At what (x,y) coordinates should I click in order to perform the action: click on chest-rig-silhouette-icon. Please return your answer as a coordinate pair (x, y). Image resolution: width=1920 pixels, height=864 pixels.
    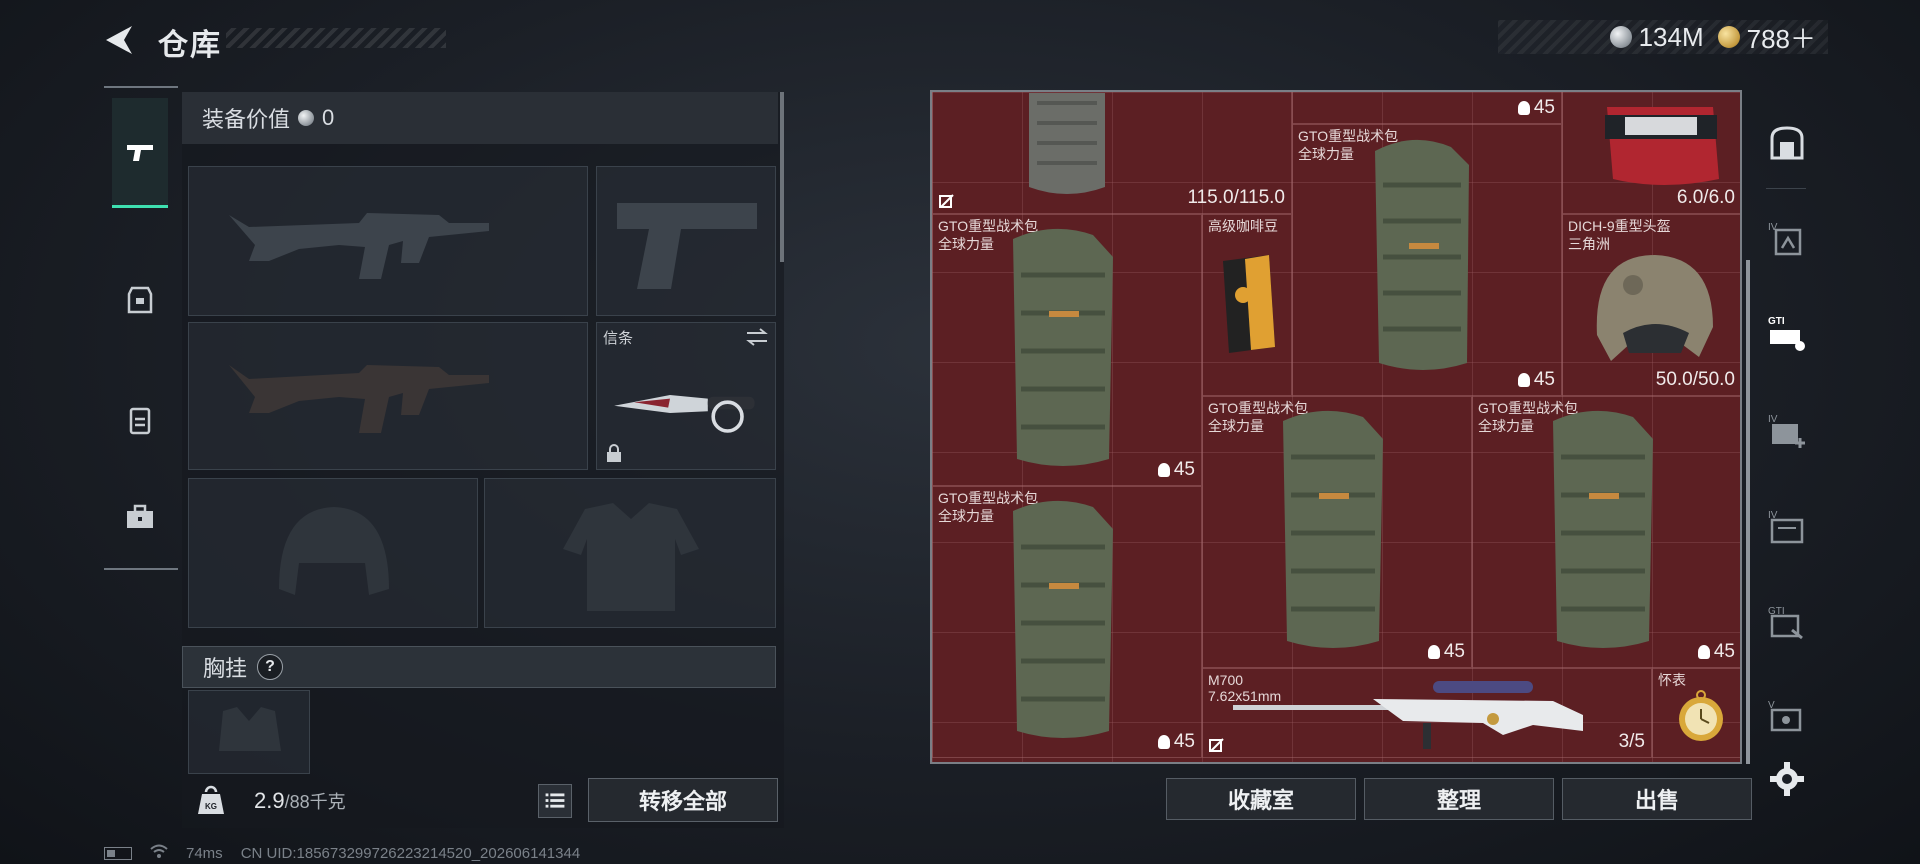
    Looking at the image, I should click on (250, 729).